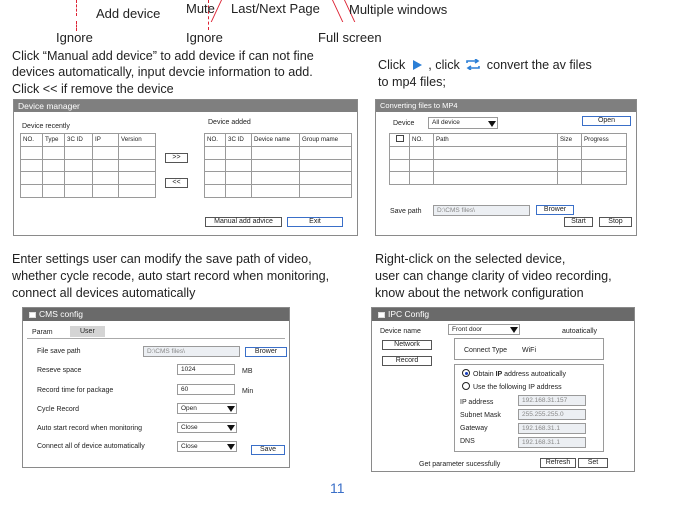  Describe the element at coordinates (593, 463) in the screenshot. I see `set-button: Set` at that location.